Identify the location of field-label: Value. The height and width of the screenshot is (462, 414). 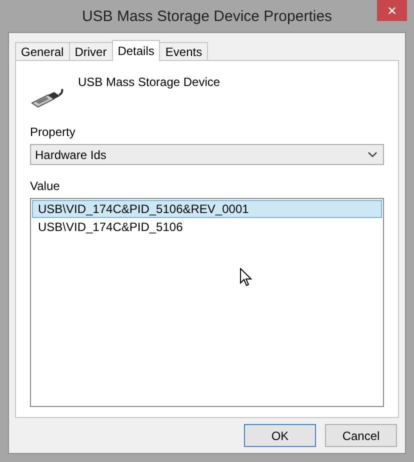
(45, 186).